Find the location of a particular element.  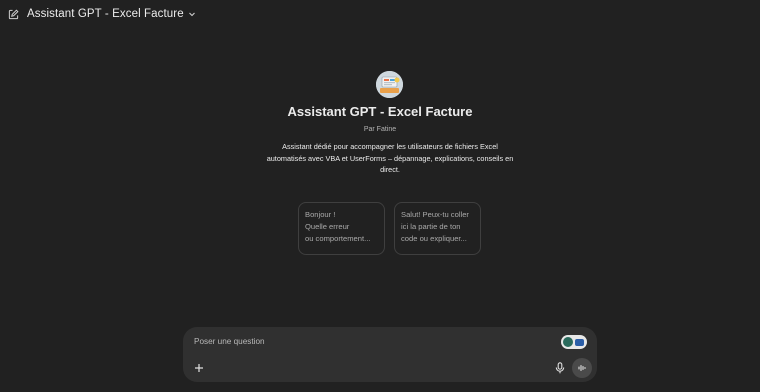

gpt-author: Par Fatine is located at coordinates (380, 129).